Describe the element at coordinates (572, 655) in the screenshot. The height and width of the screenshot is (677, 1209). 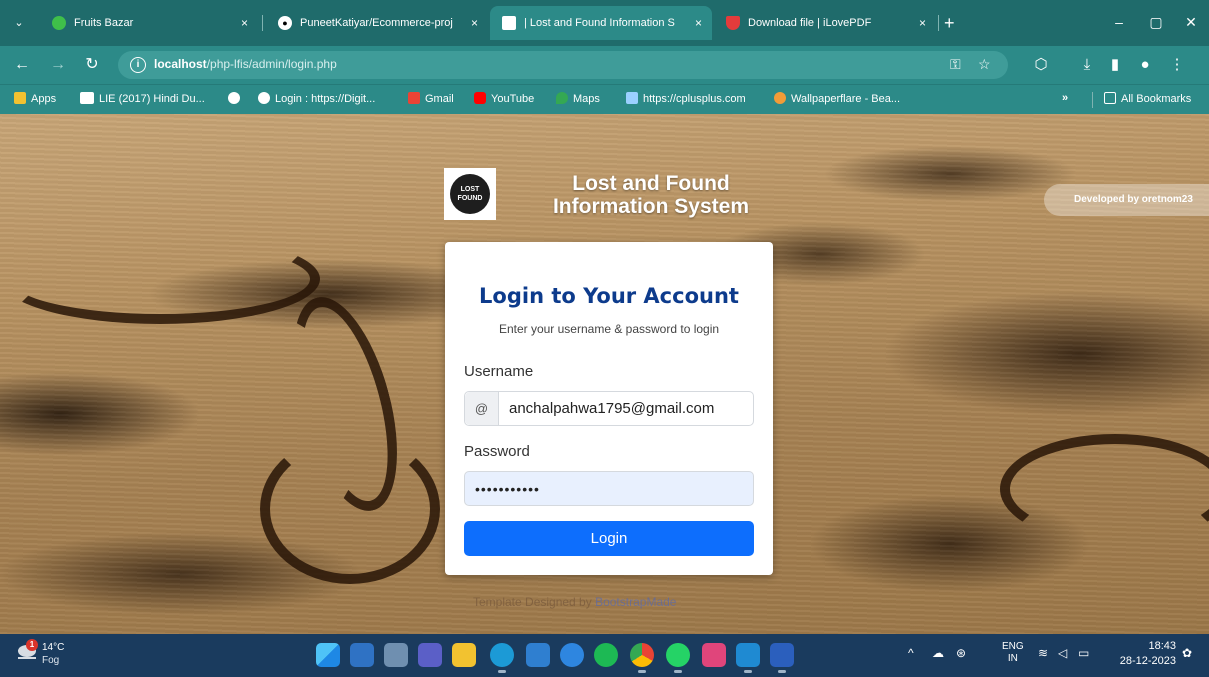
I see `app-photos-icon` at that location.